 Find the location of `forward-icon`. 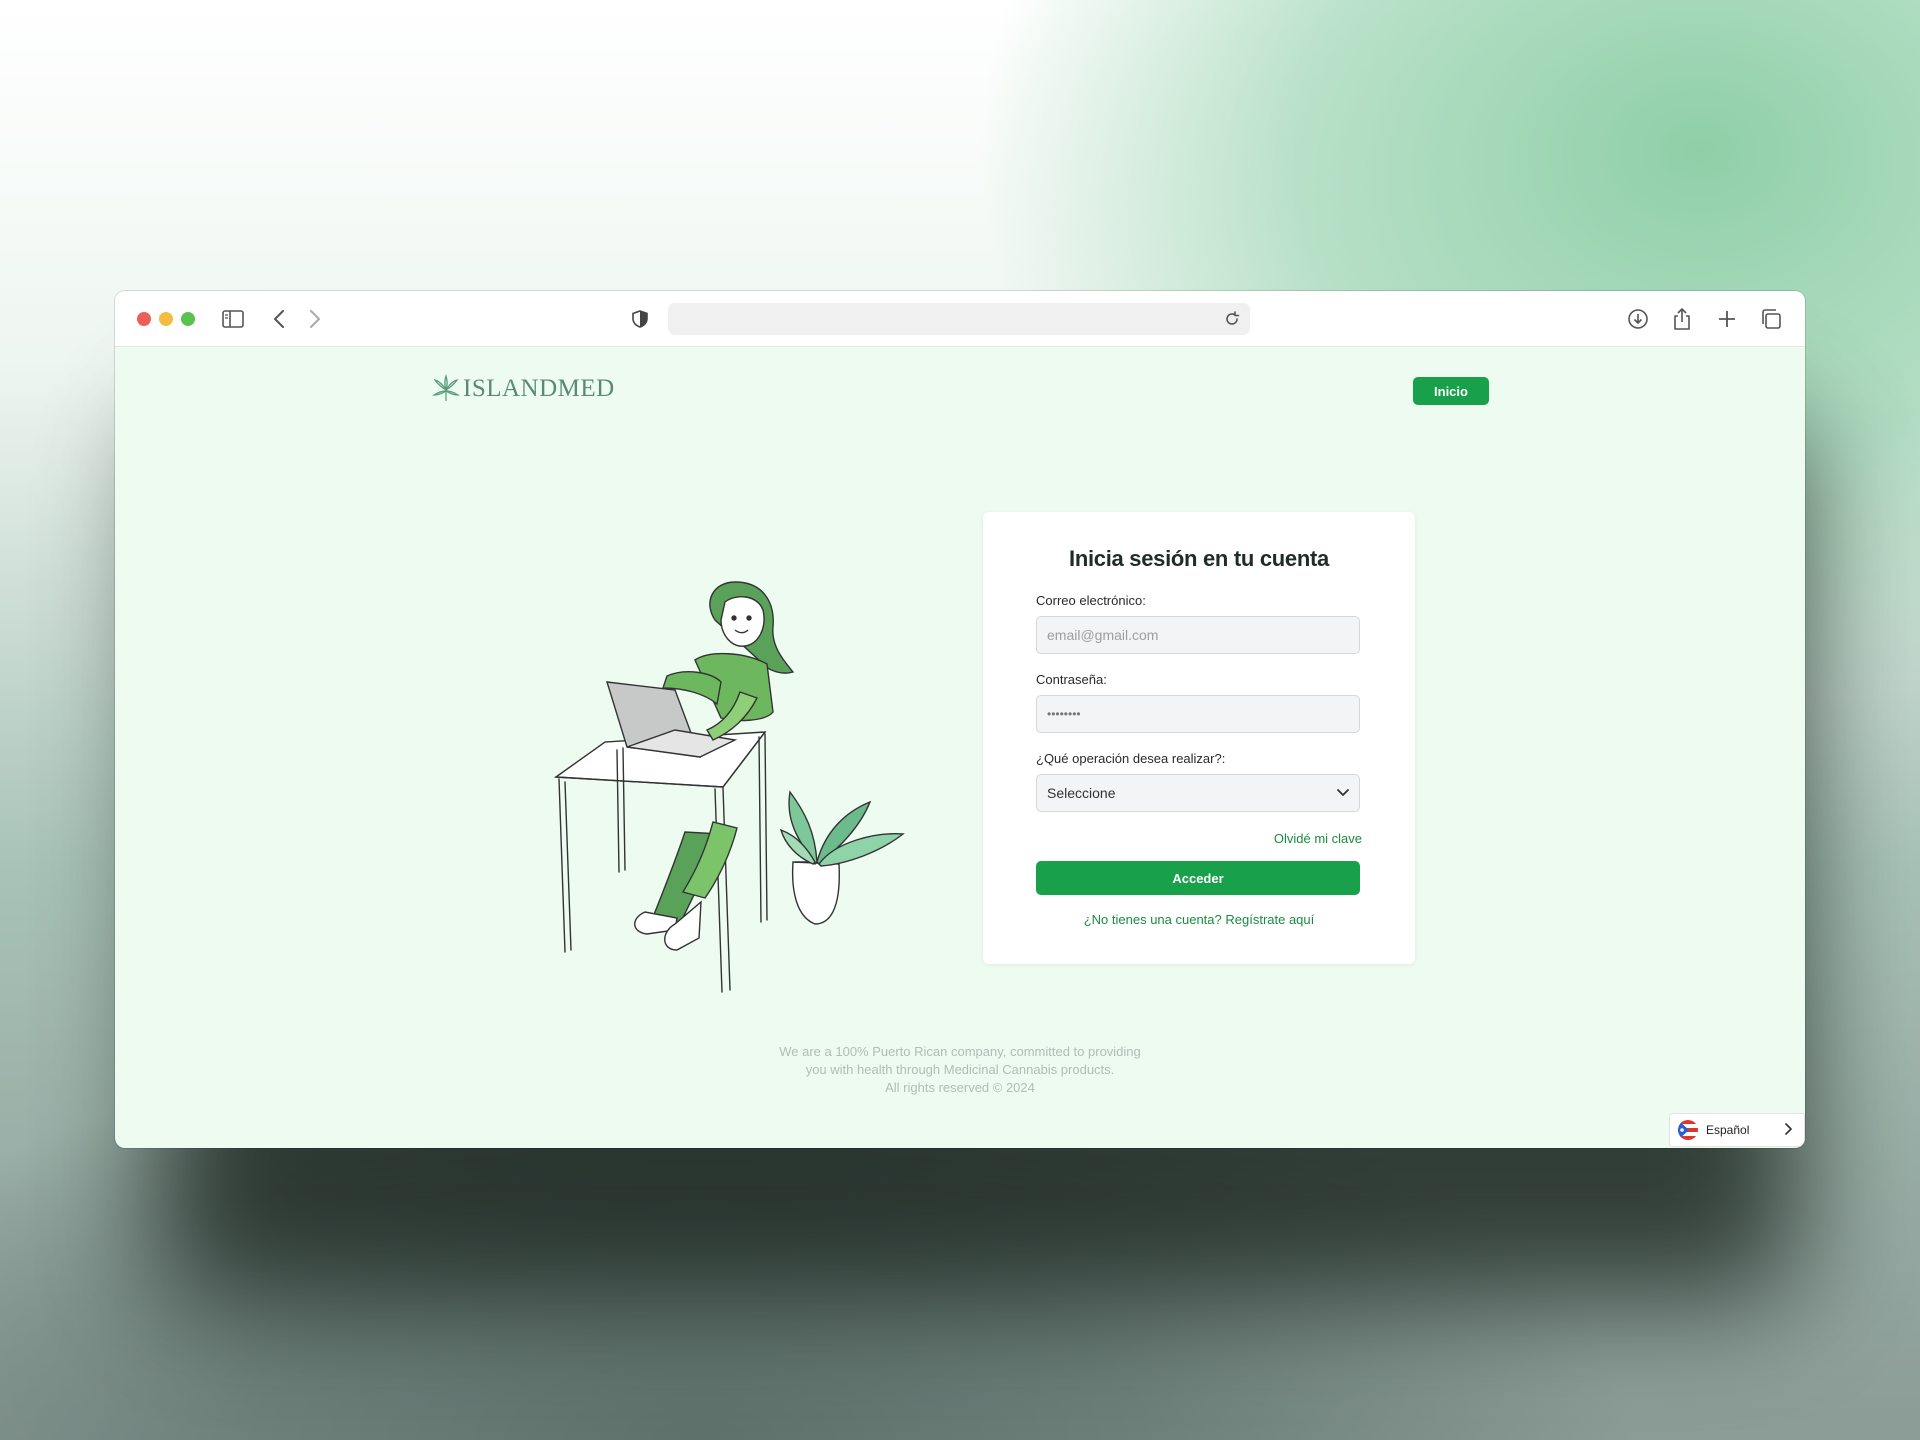

forward-icon is located at coordinates (315, 319).